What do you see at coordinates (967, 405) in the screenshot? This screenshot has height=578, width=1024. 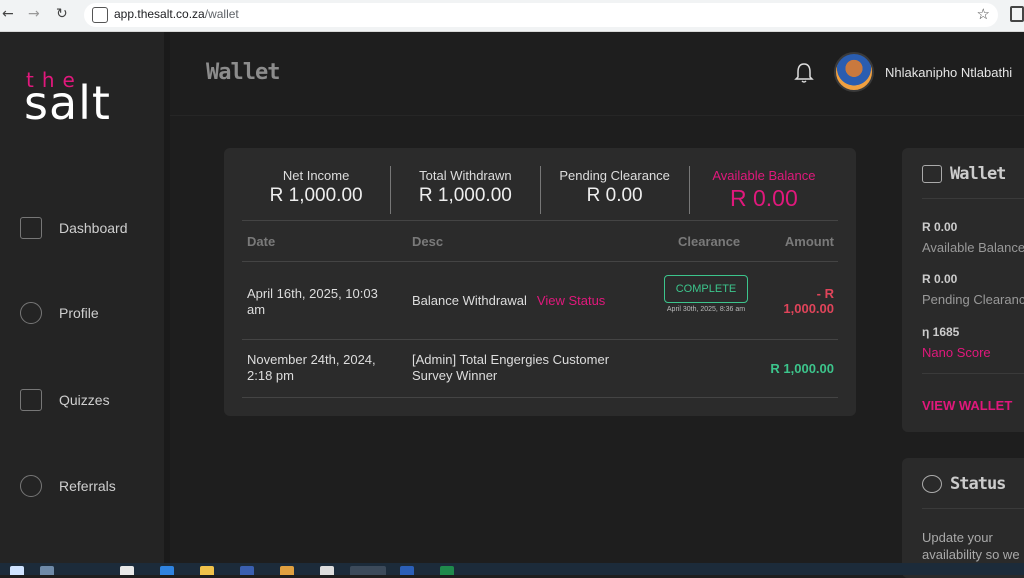 I see `view-wallet-link: VIEW WALLET` at bounding box center [967, 405].